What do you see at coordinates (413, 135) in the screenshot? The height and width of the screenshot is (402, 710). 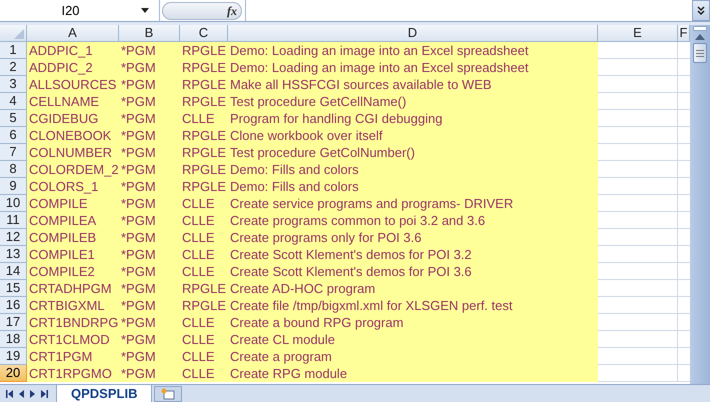 I see `table-cell: Clone workbook over itself` at bounding box center [413, 135].